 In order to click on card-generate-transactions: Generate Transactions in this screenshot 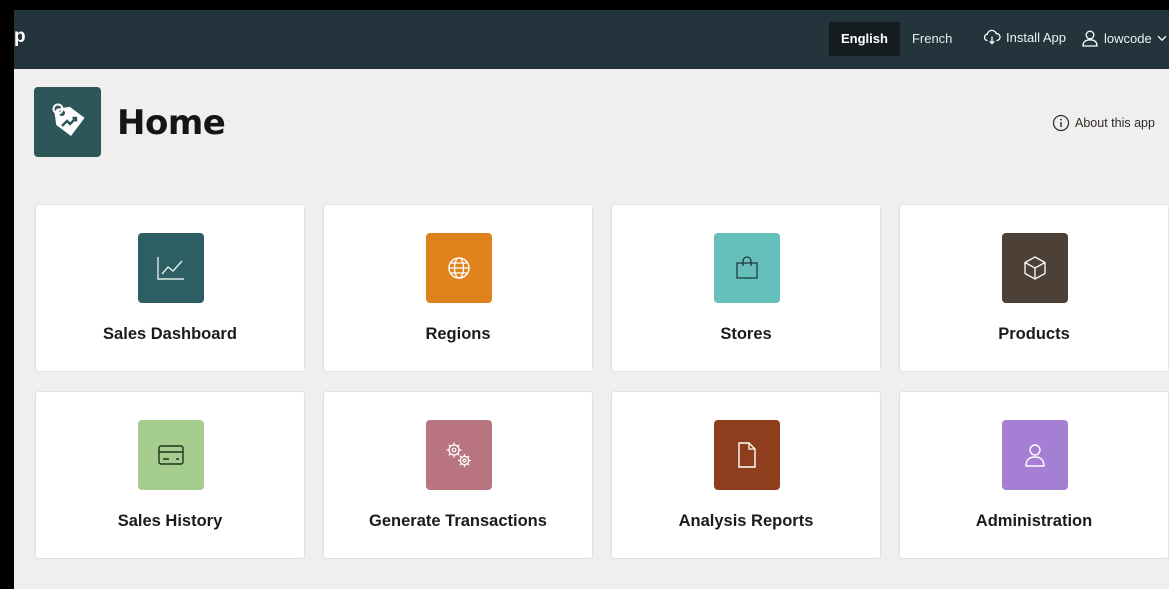, I will do `click(458, 475)`.